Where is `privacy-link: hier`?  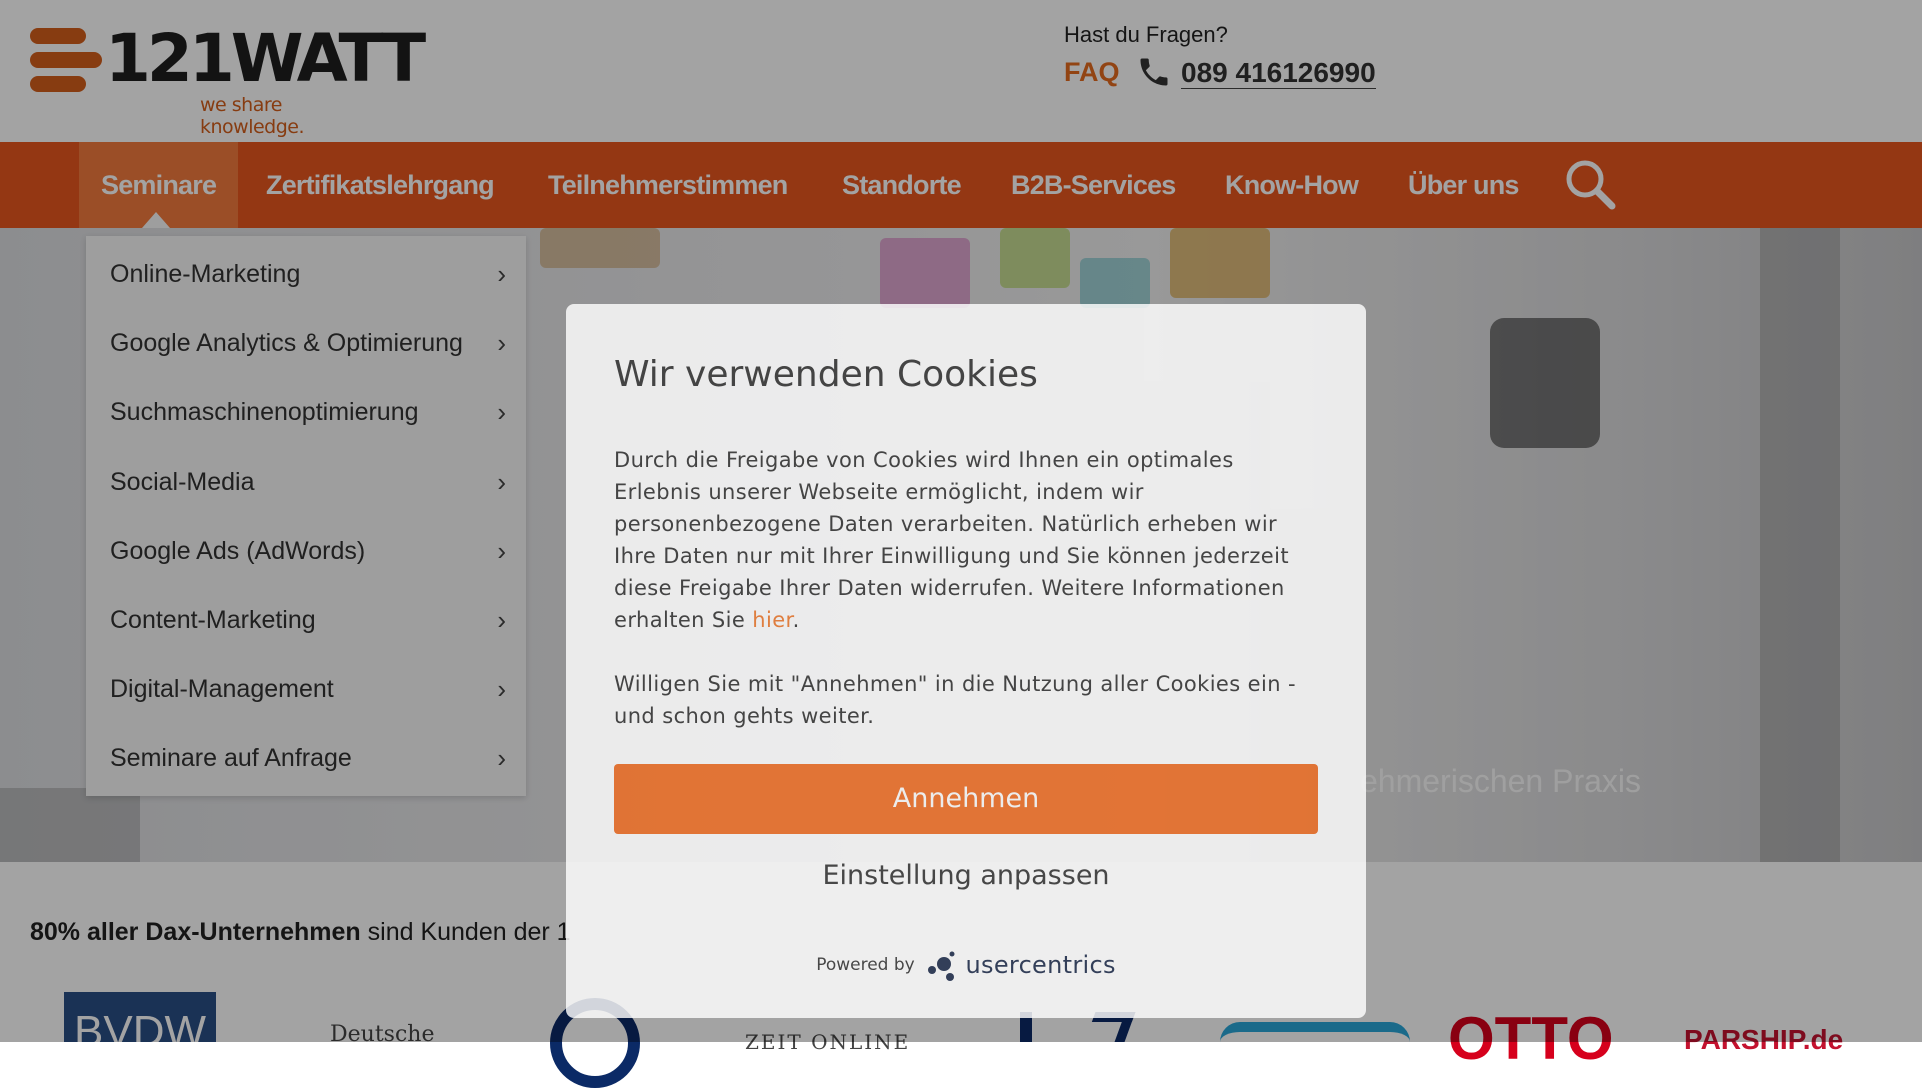 privacy-link: hier is located at coordinates (772, 620).